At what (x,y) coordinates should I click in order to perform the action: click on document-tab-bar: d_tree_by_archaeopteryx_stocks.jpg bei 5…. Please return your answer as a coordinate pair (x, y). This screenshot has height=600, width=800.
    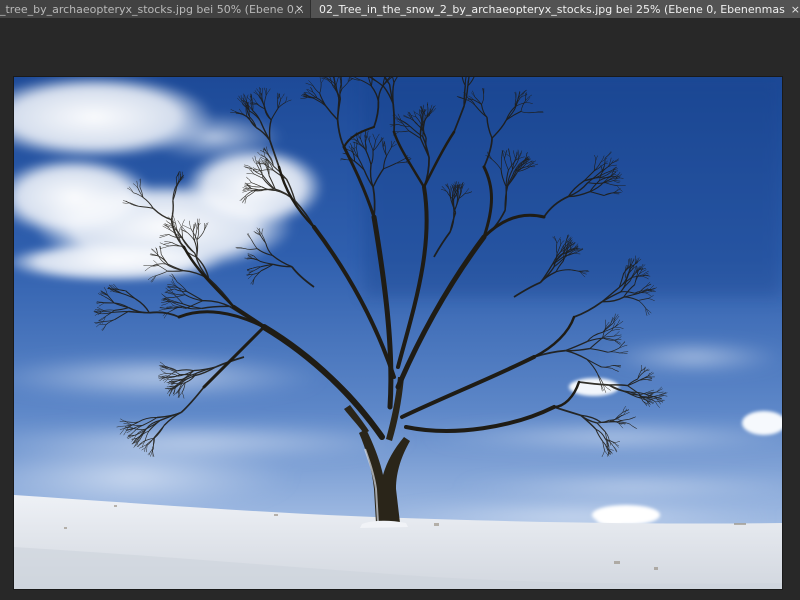
    Looking at the image, I should click on (400, 9).